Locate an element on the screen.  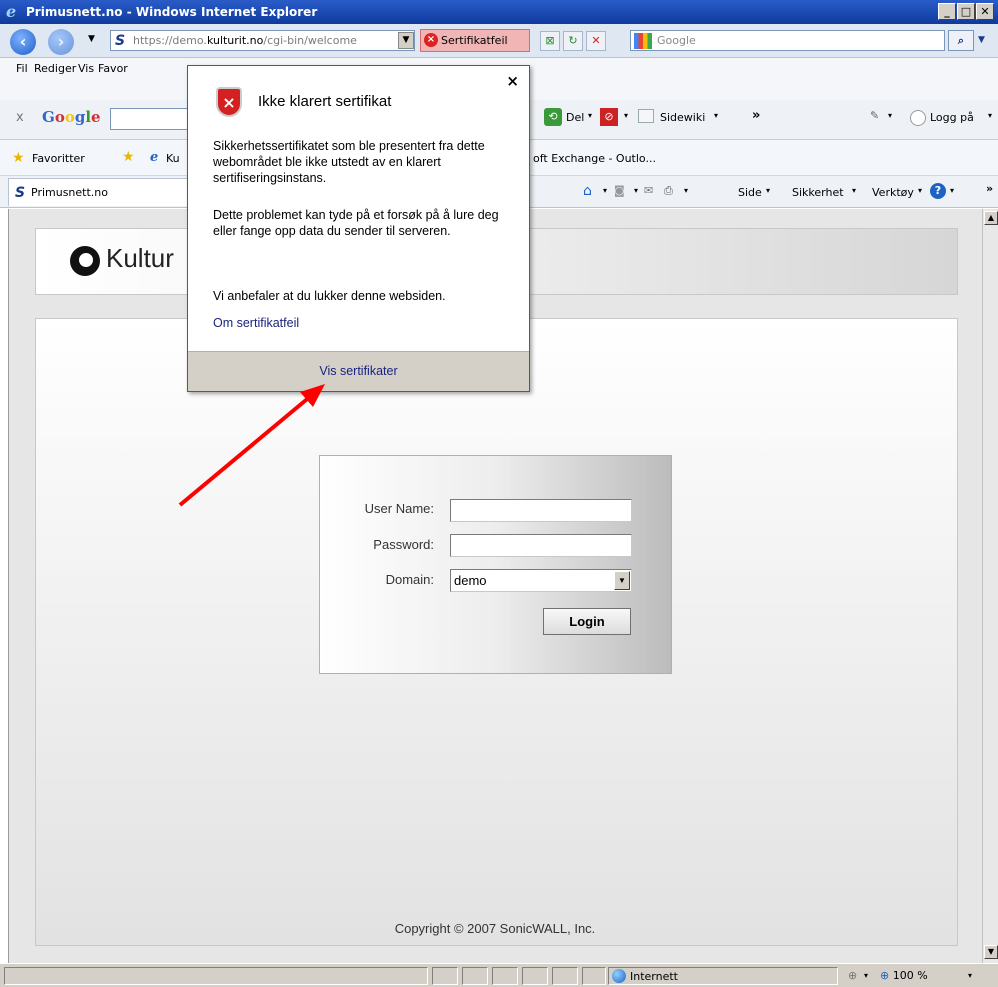
security-menu: Sikkerhet is located at coordinates (818, 192).